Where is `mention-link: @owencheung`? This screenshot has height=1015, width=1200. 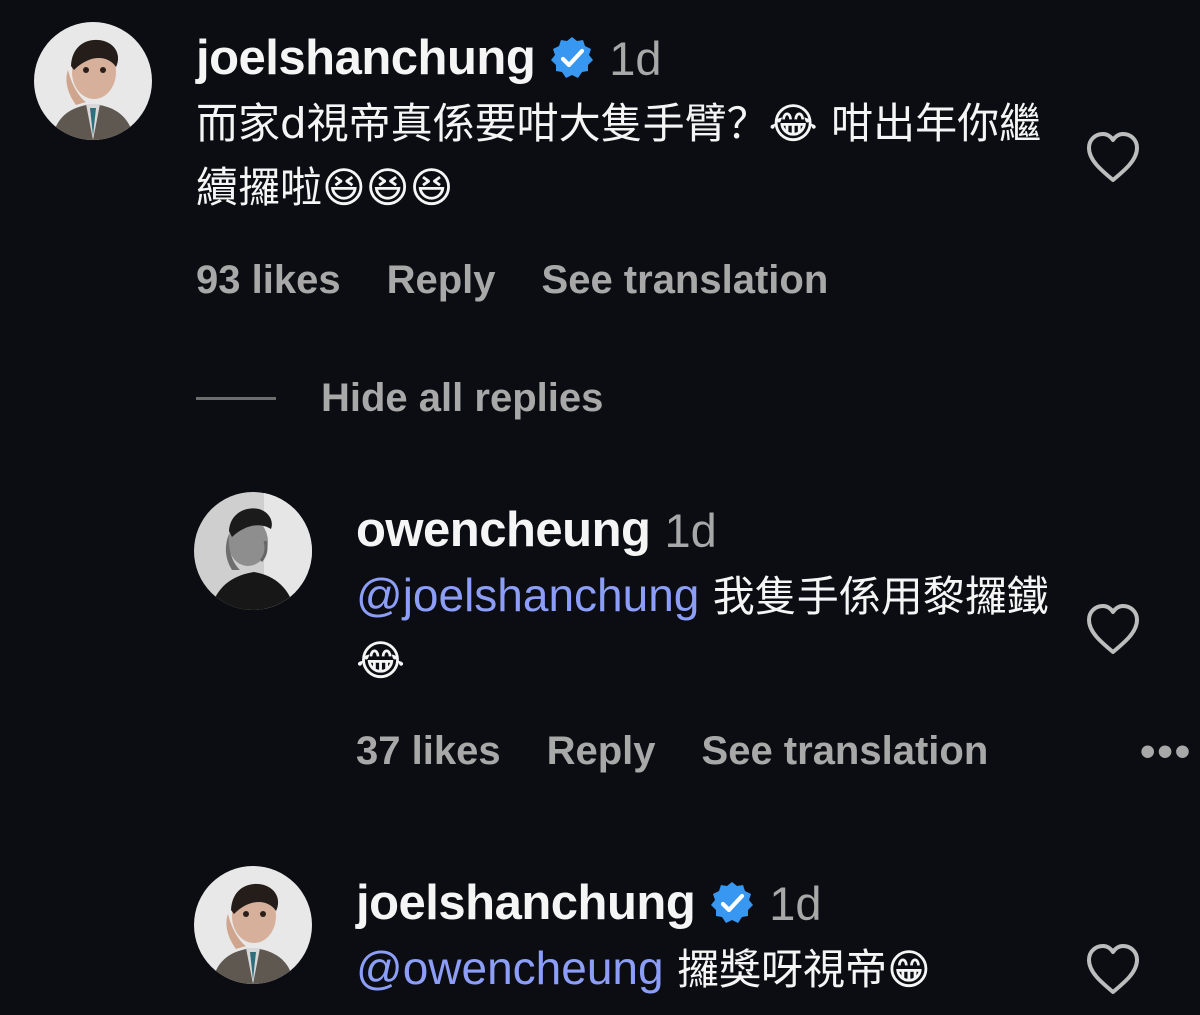 mention-link: @owencheung is located at coordinates (510, 968).